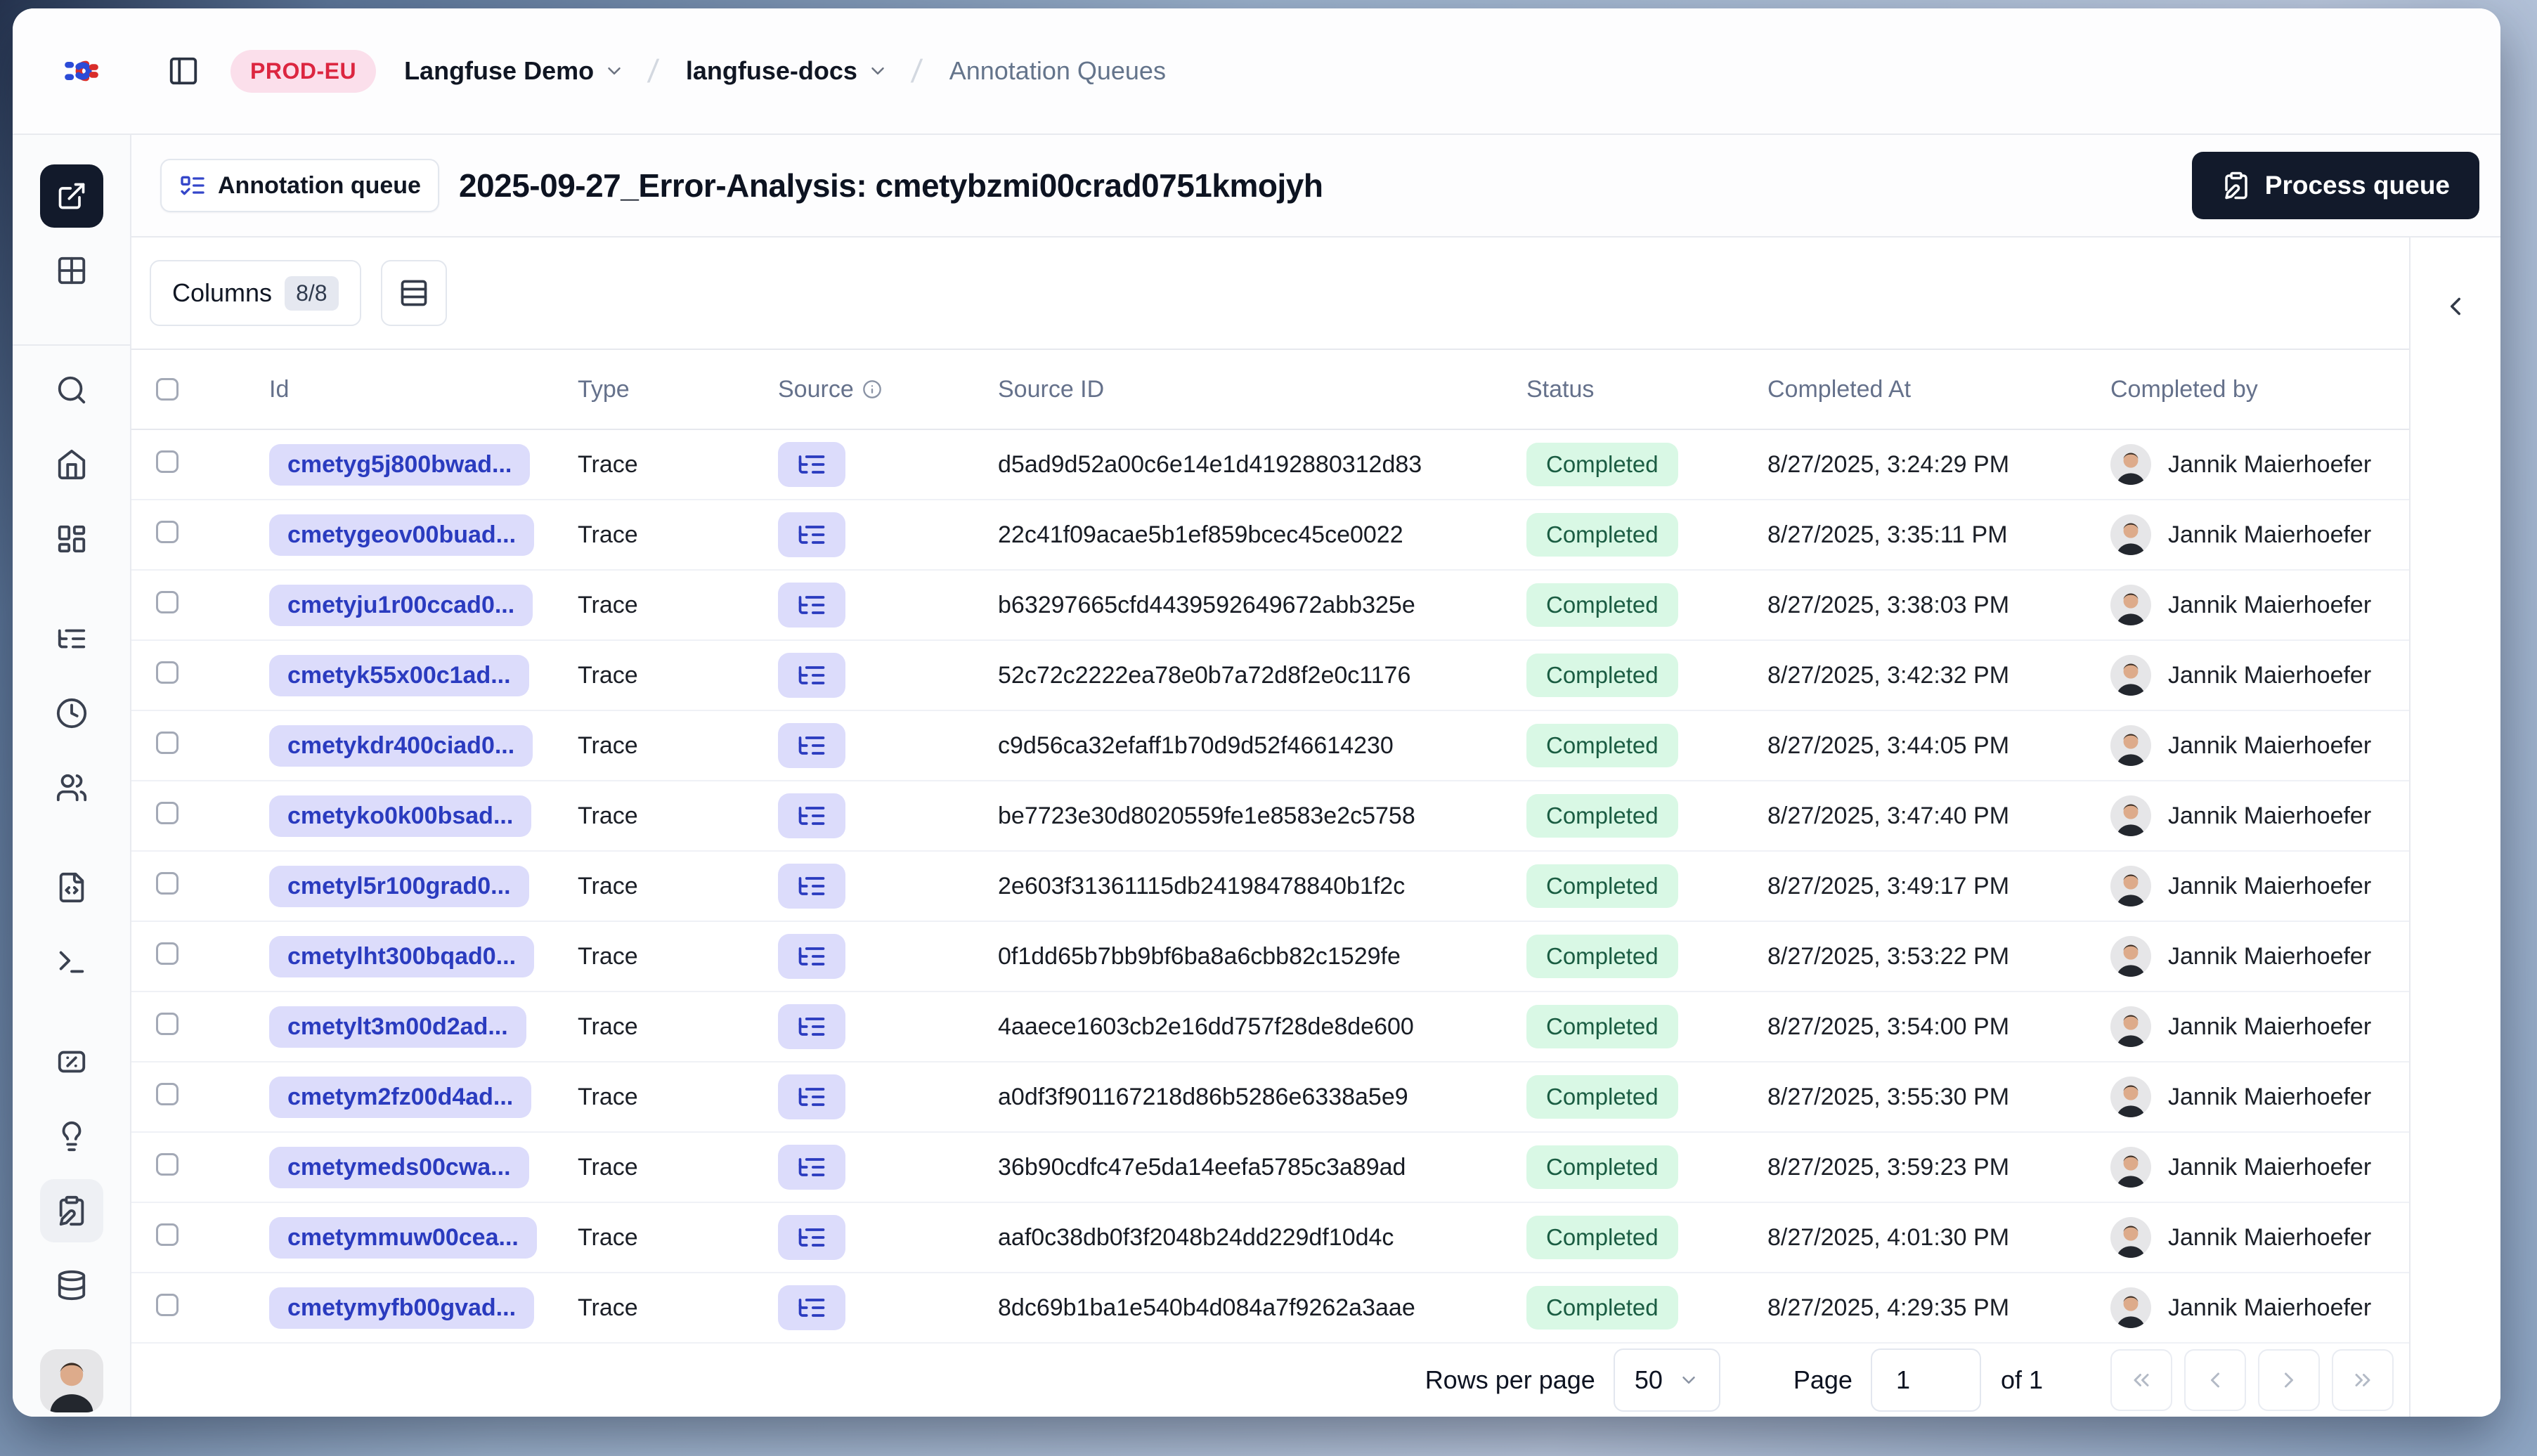  I want to click on sidebar-item-tracing, so click(72, 639).